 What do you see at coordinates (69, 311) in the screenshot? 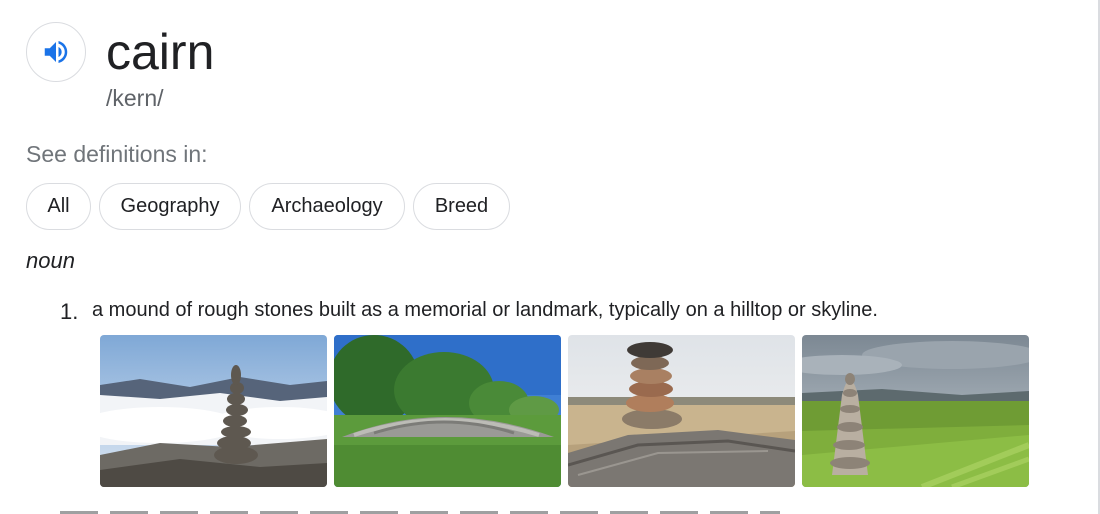
I see `sense-number: 1.` at bounding box center [69, 311].